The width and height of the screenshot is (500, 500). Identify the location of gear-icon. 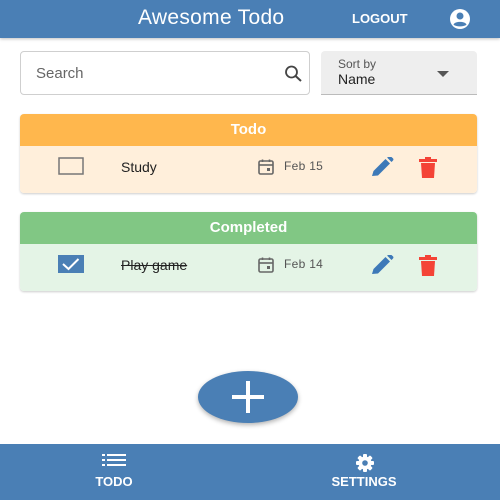
(365, 463).